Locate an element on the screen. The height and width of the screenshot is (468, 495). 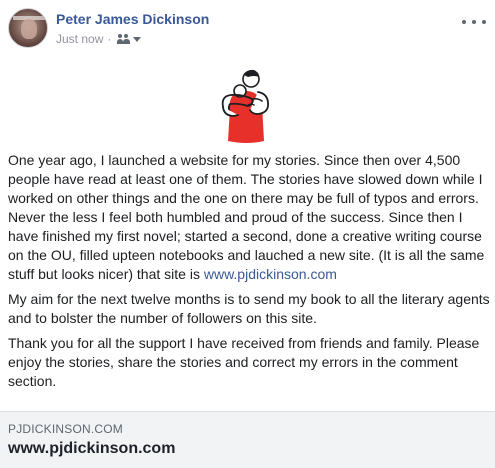
link-title: www.pjdickinson.com is located at coordinates (91, 449).